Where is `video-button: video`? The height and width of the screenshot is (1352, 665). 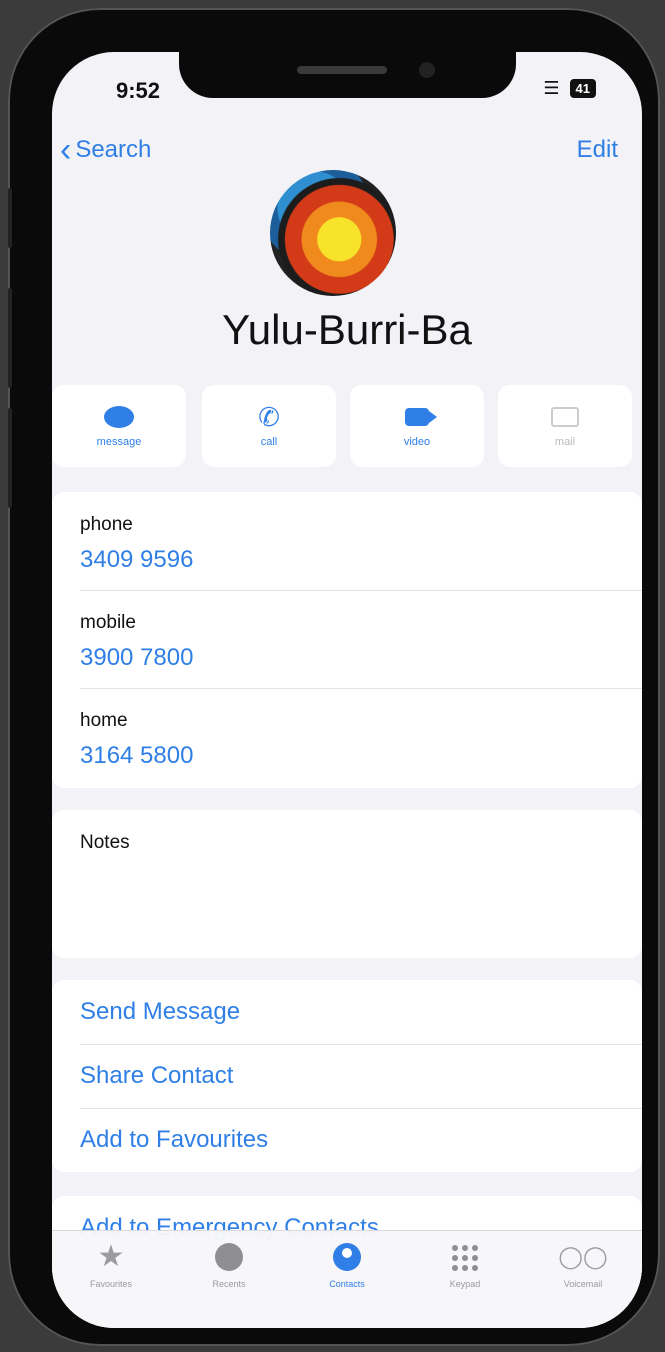 video-button: video is located at coordinates (417, 426).